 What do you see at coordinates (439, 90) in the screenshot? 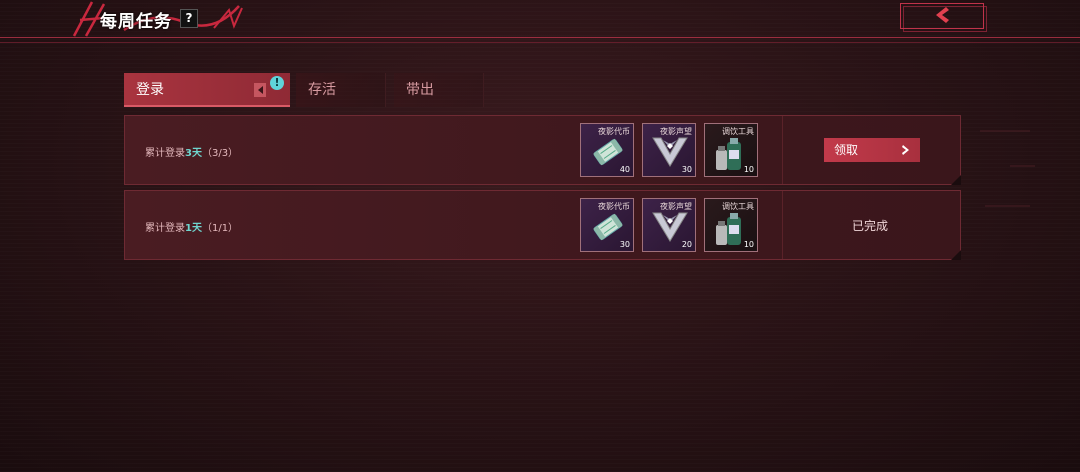
I see `tab-extract: 带出` at bounding box center [439, 90].